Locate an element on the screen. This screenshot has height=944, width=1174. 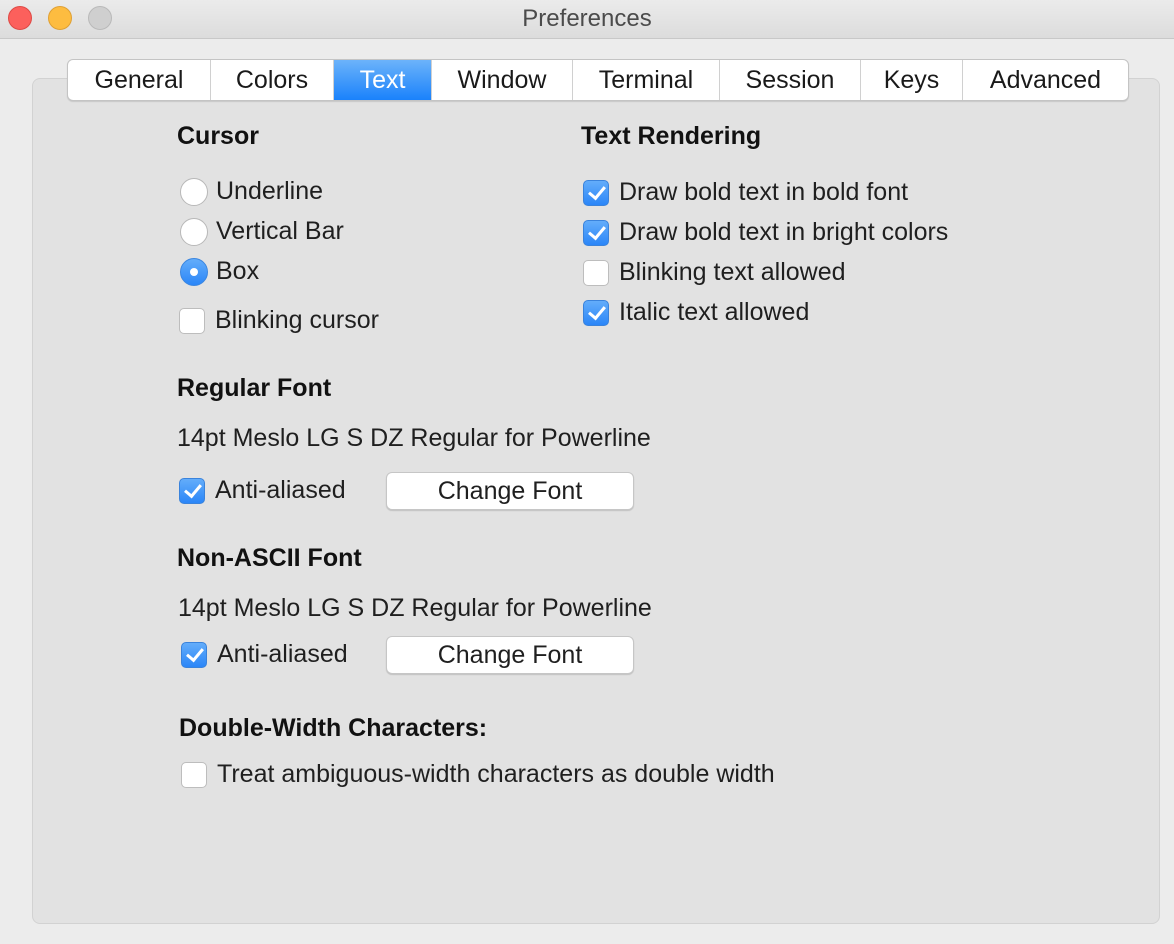
non-ascii-antialiased-option: Anti-aliased is located at coordinates (264, 654).